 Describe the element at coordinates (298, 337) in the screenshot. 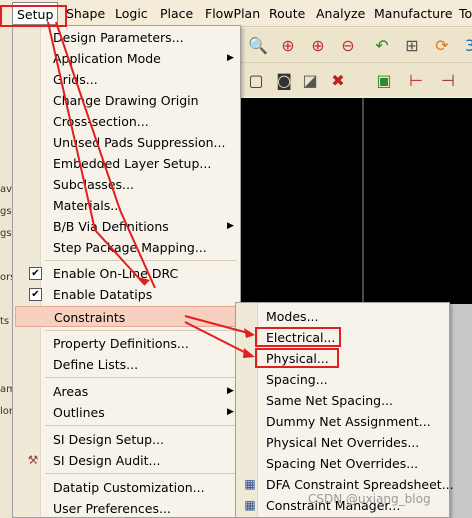

I see `annotation-box-electrical` at that location.